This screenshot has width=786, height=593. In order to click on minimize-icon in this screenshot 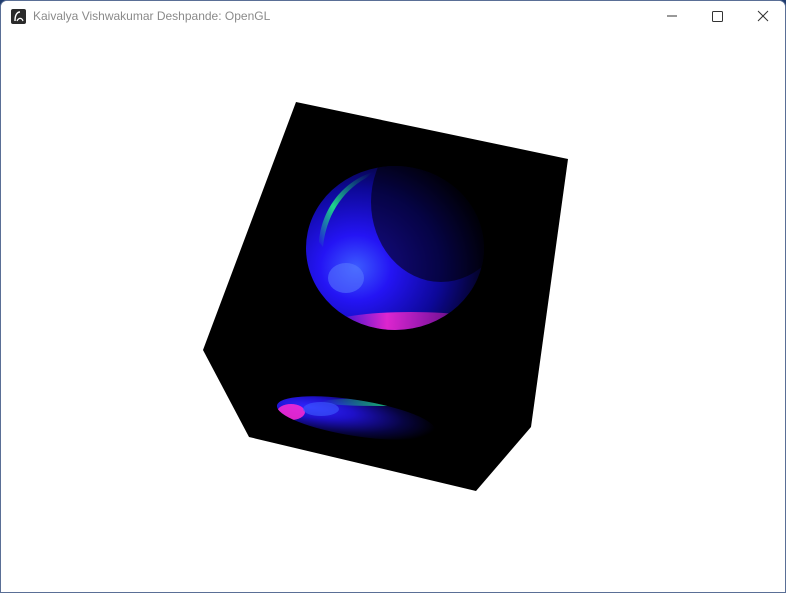, I will do `click(672, 16)`.